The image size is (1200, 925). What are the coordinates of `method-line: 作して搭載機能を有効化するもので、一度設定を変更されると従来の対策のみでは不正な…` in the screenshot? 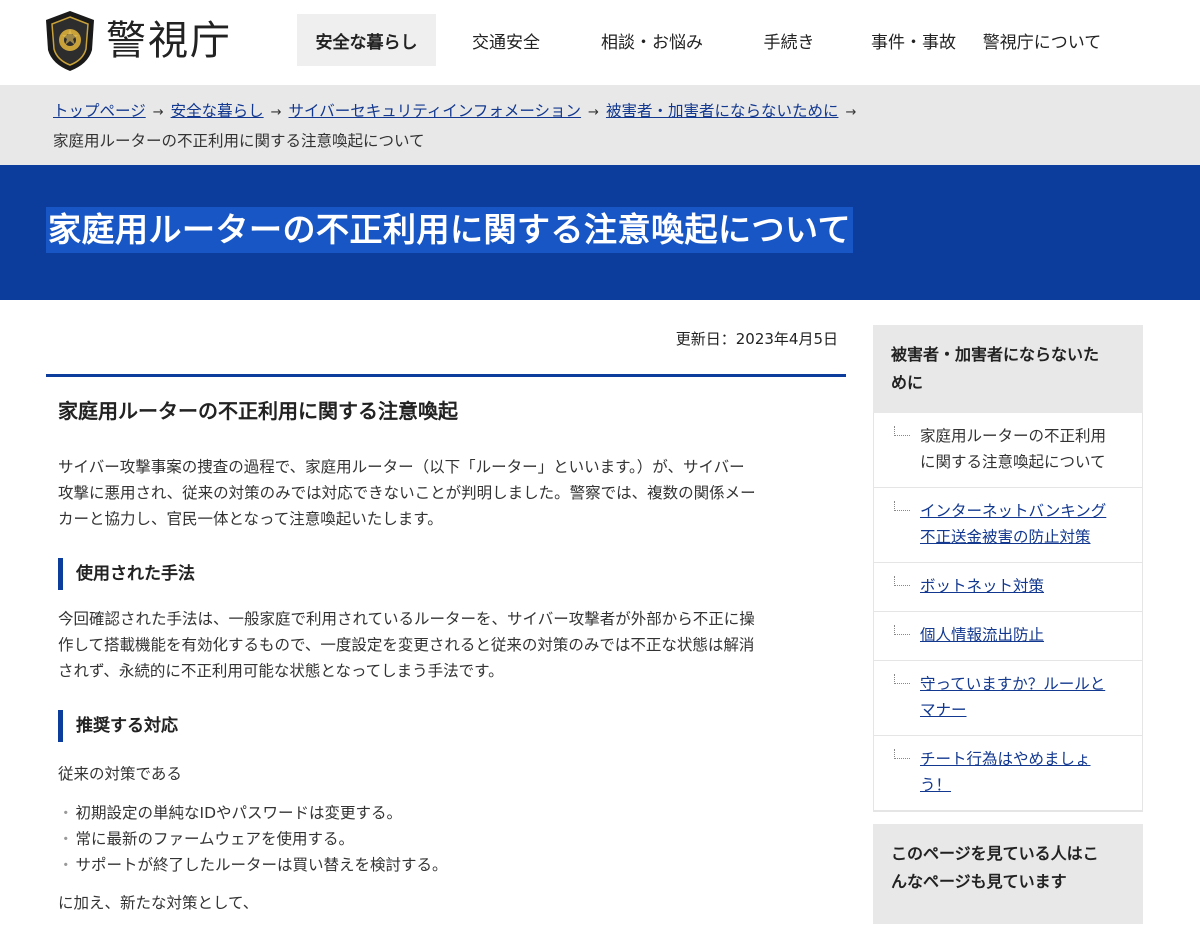 It's located at (406, 645).